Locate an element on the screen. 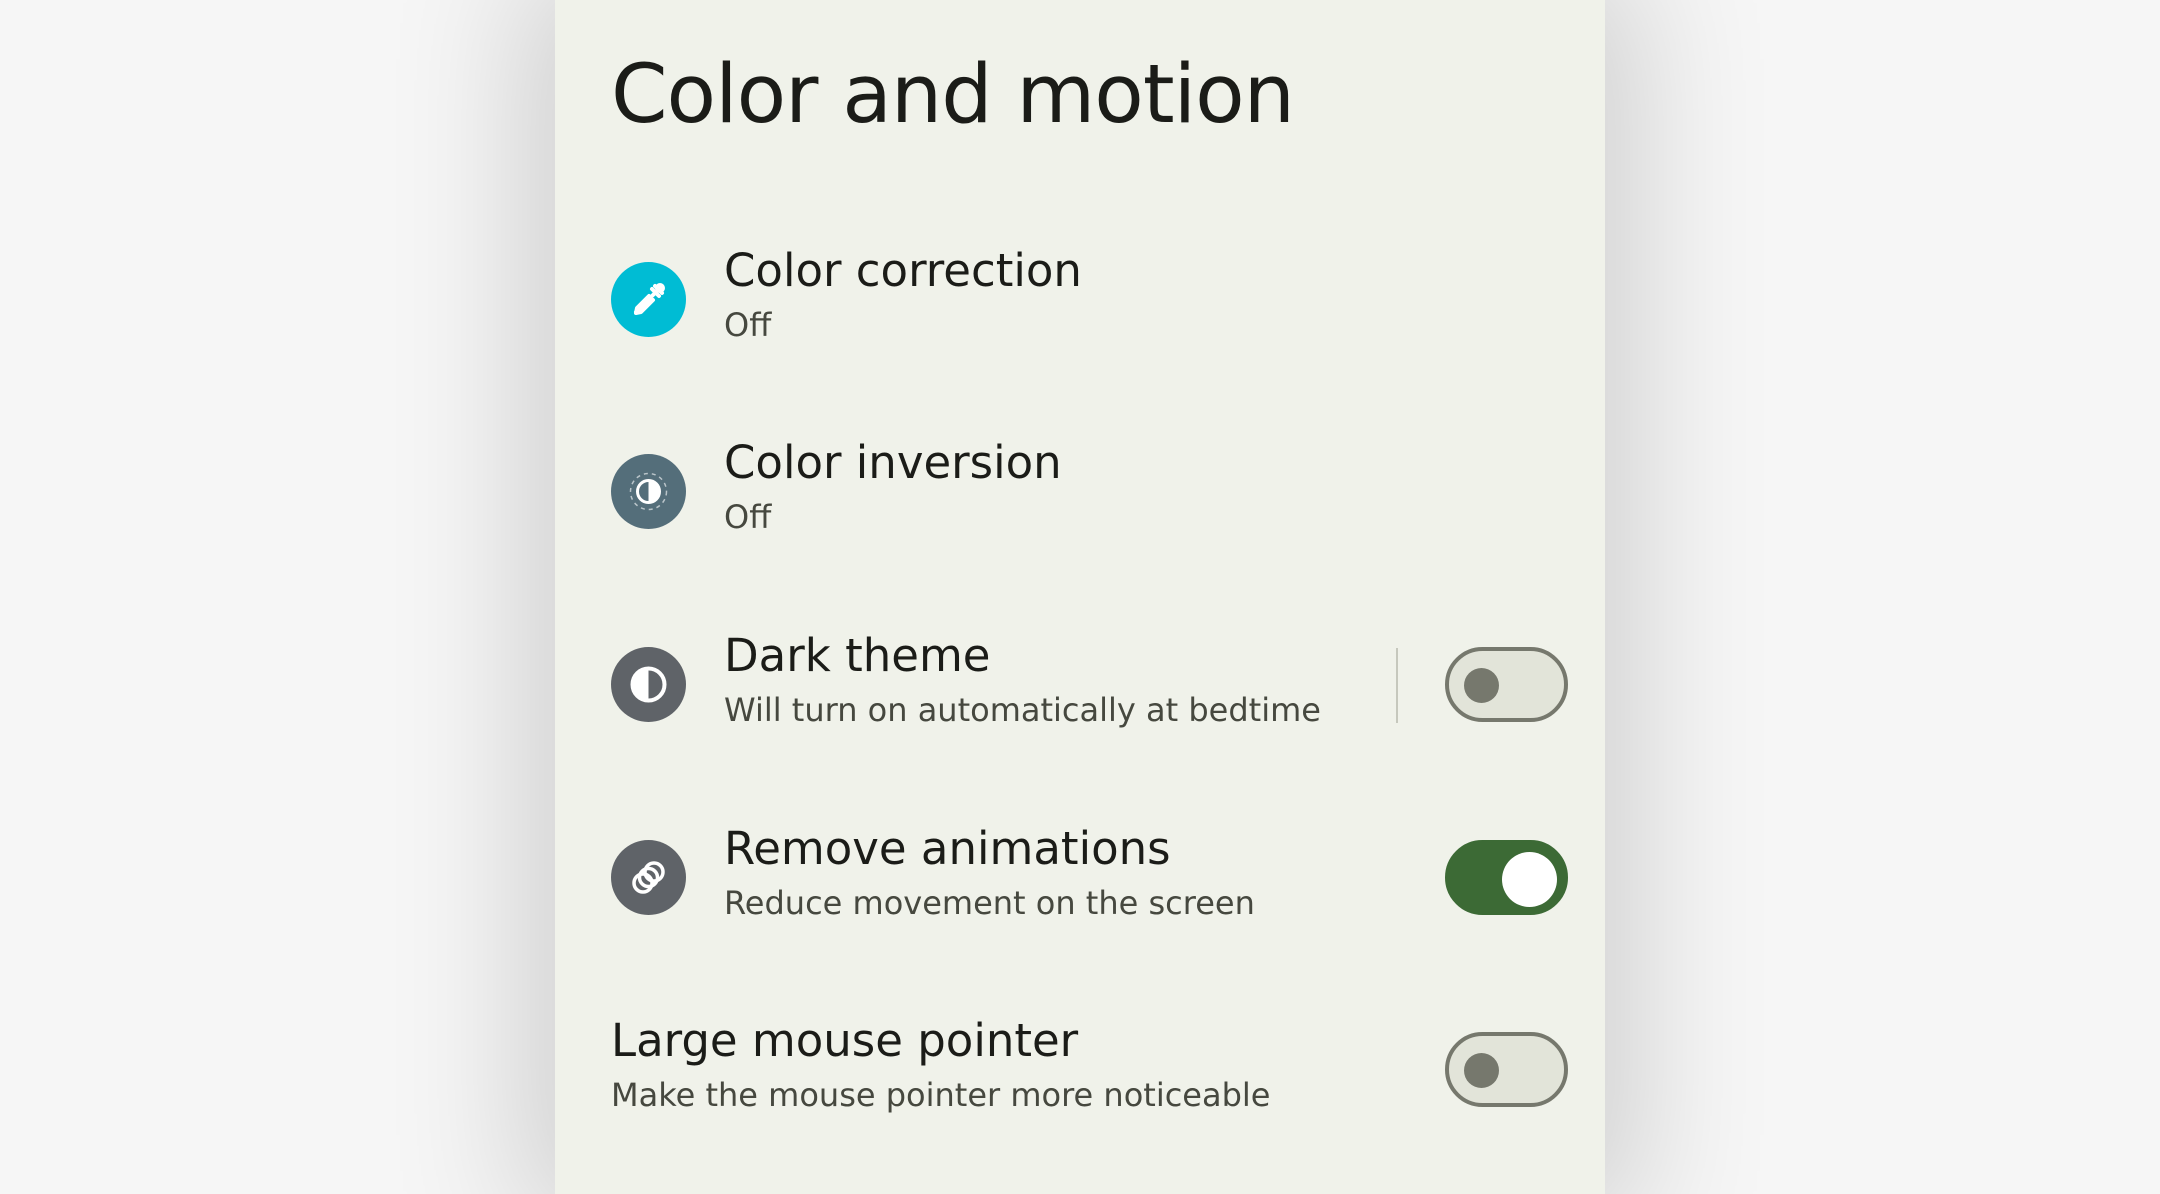 This screenshot has height=1194, width=2160. large-mouse-pointer-toggle is located at coordinates (1506, 1069).